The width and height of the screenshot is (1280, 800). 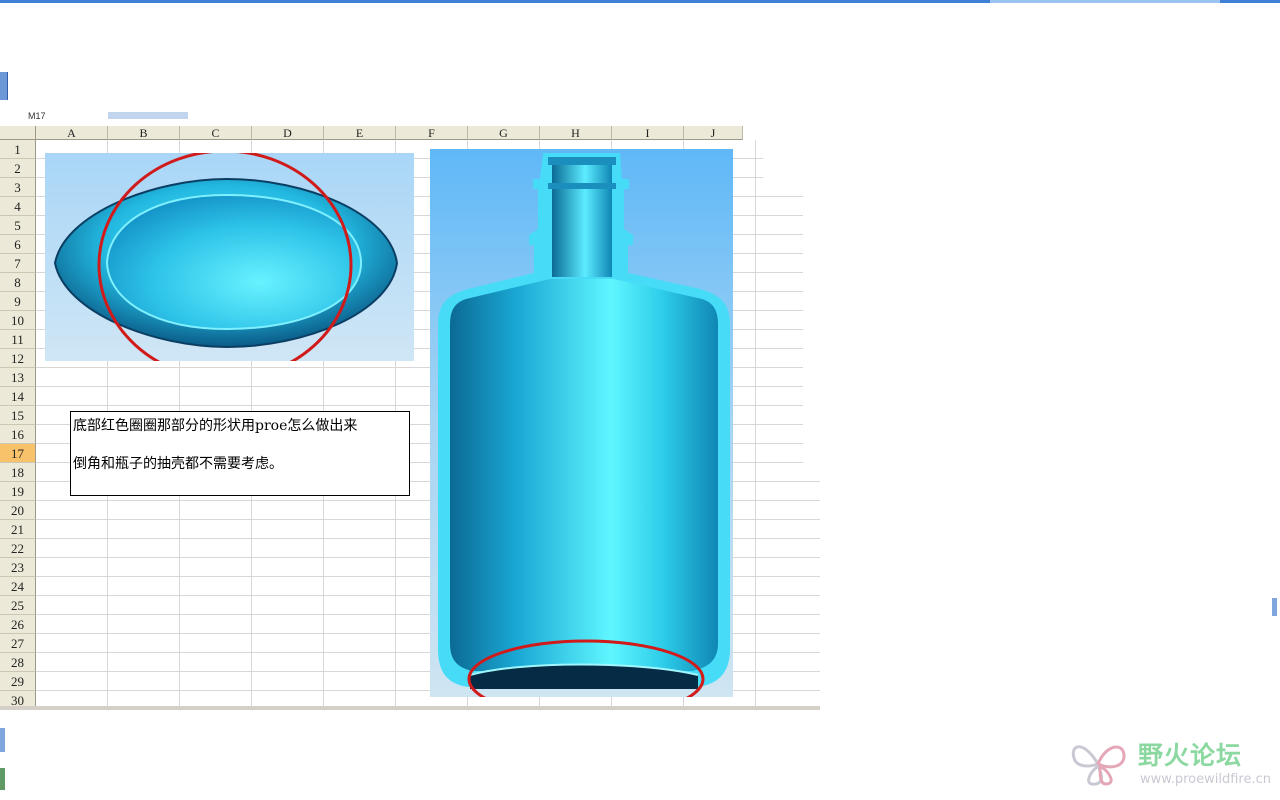 I want to click on row-header-24: 24, so click(x=18, y=586).